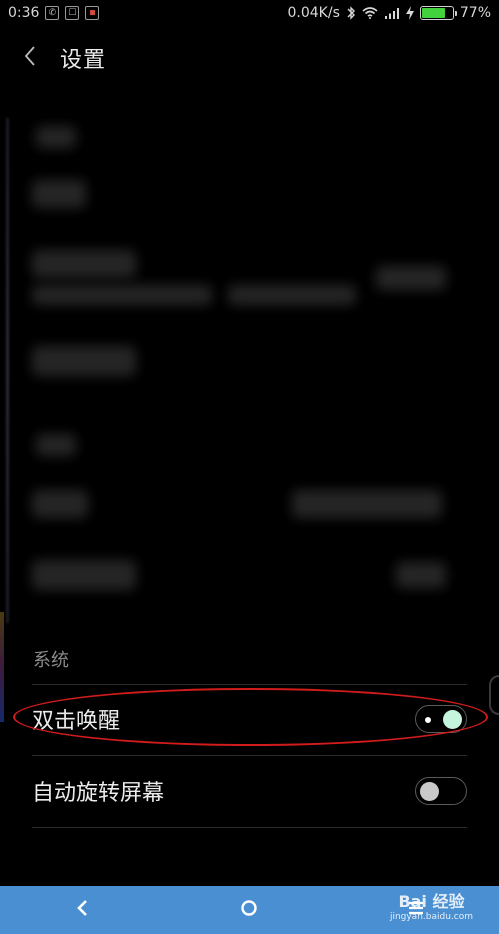  What do you see at coordinates (72, 13) in the screenshot?
I see `notification-icon: ☐` at bounding box center [72, 13].